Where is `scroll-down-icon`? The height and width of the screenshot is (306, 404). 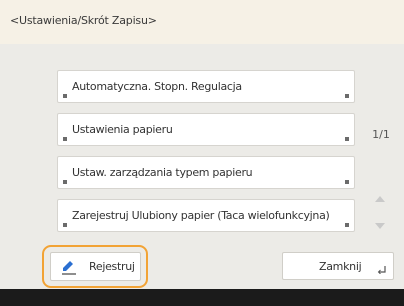
scroll-down-icon is located at coordinates (380, 226).